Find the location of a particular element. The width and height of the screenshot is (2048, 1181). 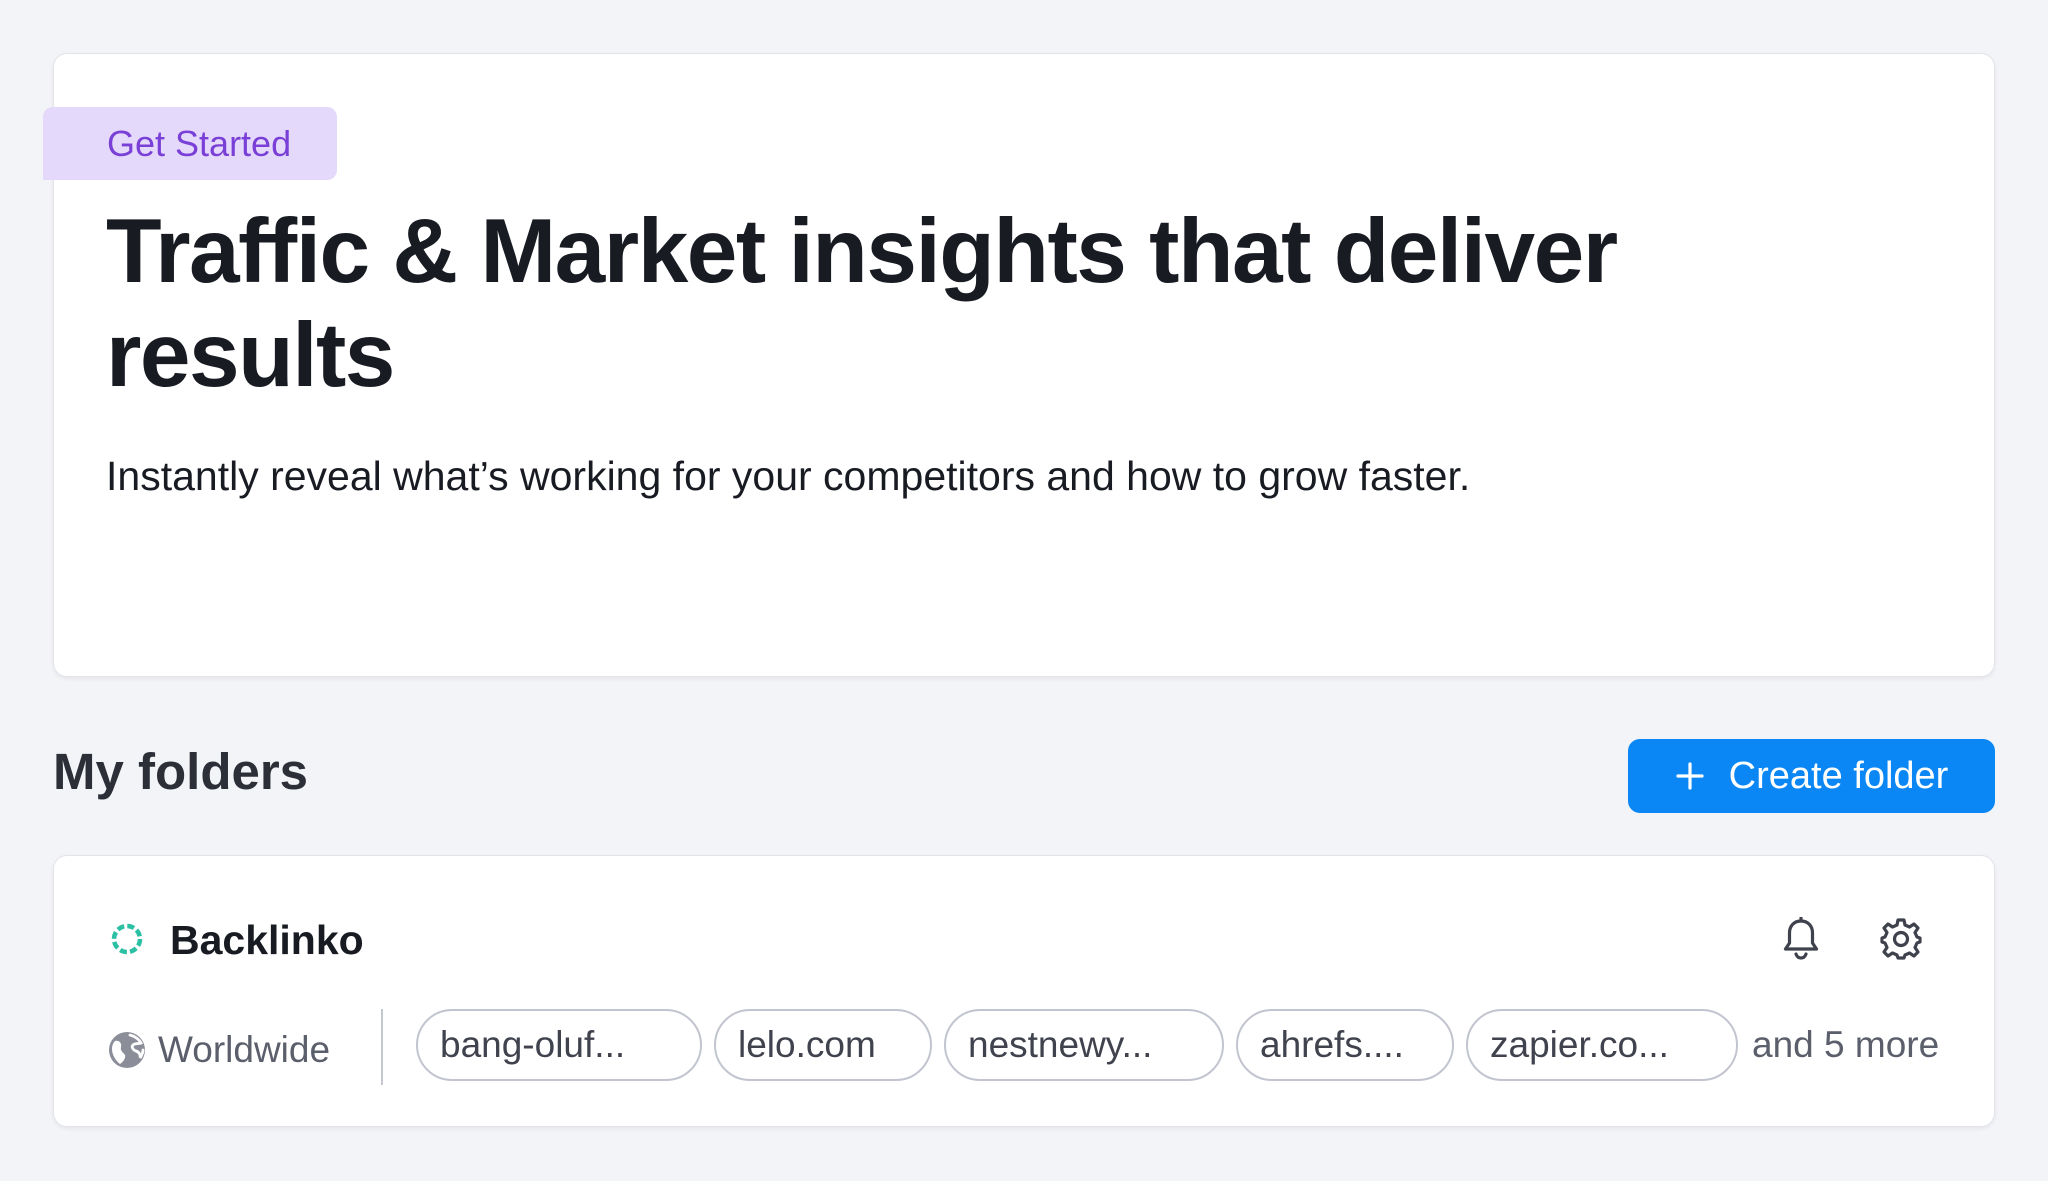

create-folder-button: Create folder is located at coordinates (1811, 776).